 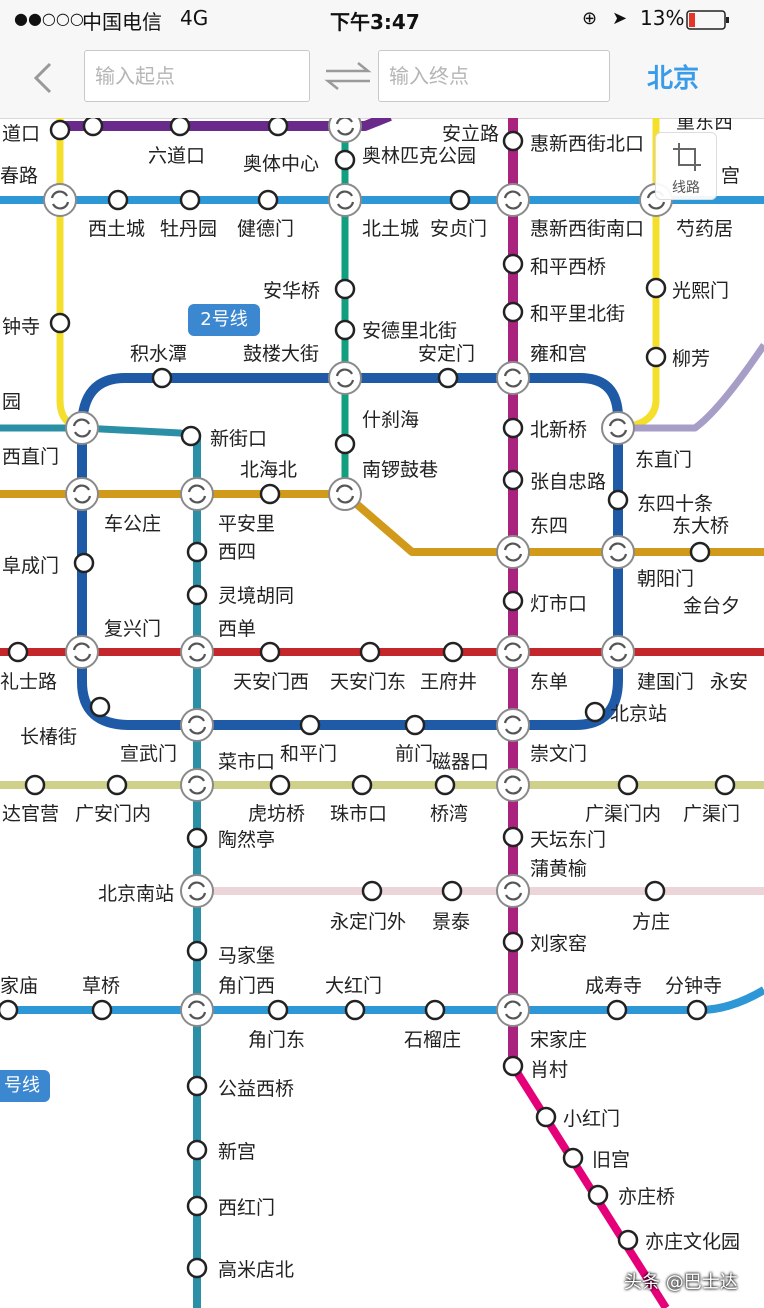 I want to click on end-input, so click(x=494, y=76).